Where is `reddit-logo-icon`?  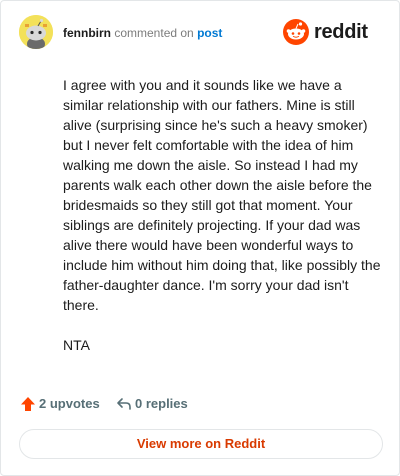
reddit-logo-icon is located at coordinates (296, 32).